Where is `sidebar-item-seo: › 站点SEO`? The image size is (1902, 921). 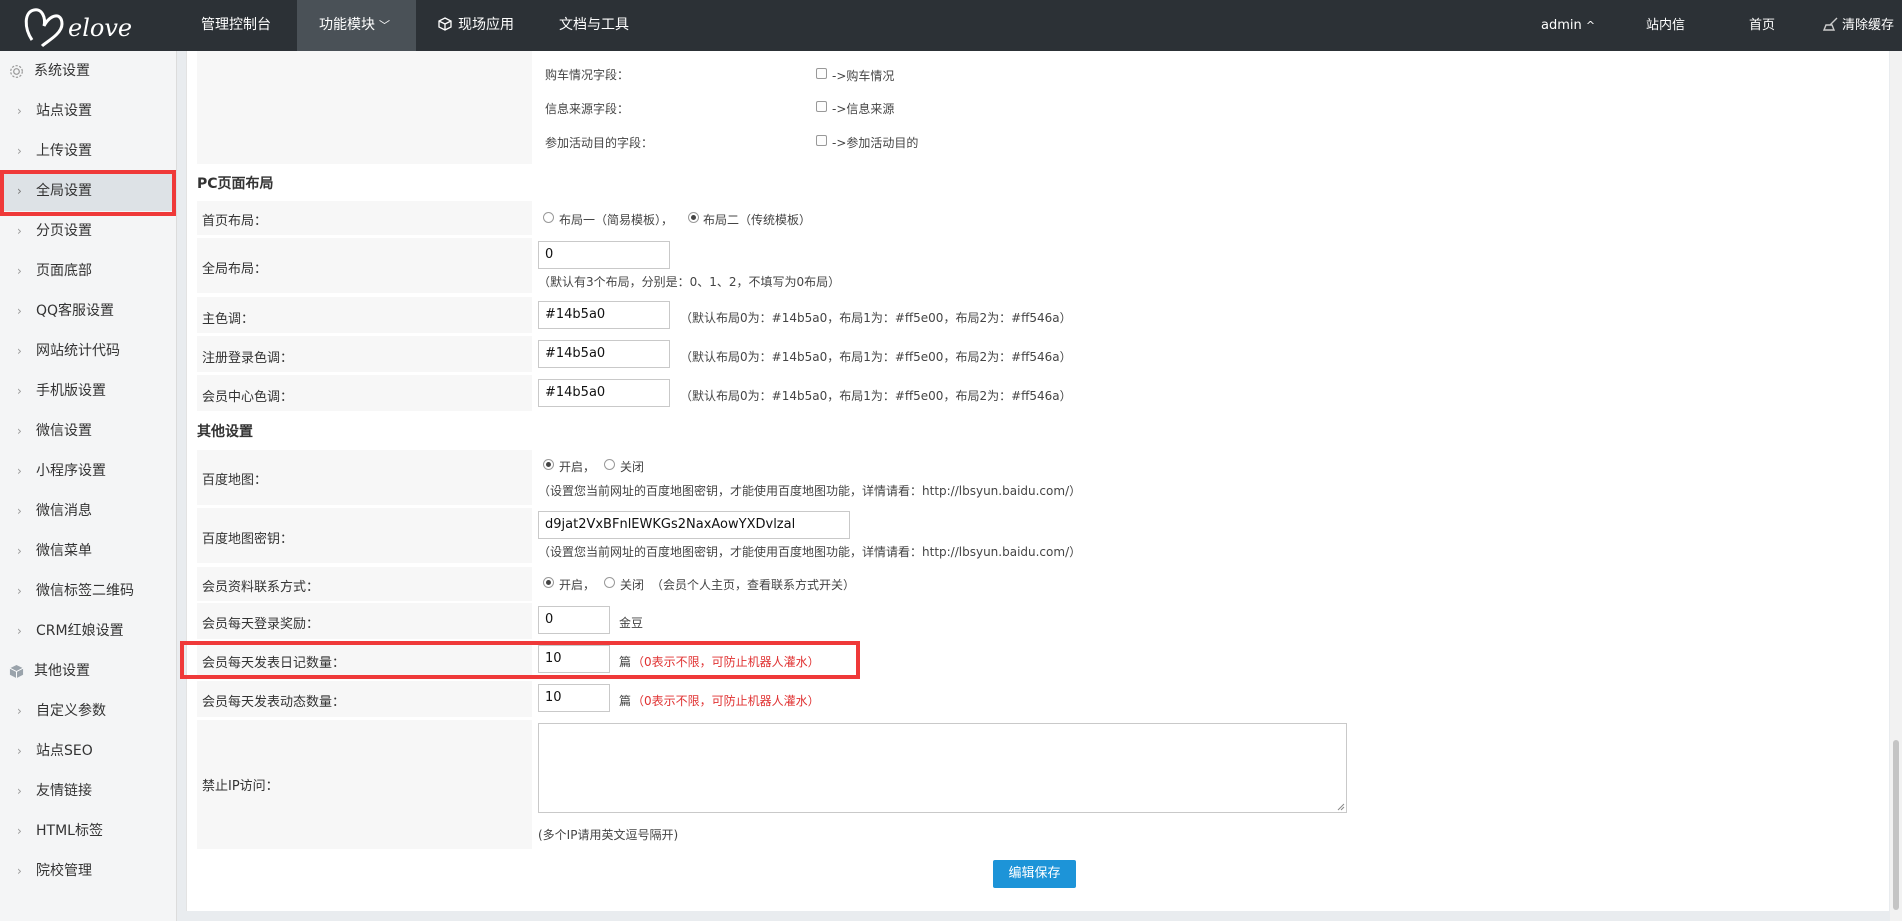
sidebar-item-seo: › 站点SEO is located at coordinates (88, 751).